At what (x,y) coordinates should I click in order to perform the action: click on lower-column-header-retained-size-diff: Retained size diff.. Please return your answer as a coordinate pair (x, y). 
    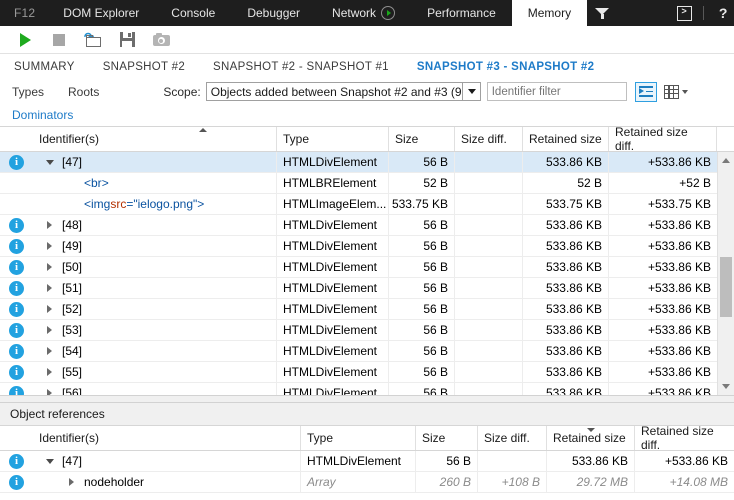
    Looking at the image, I should click on (684, 438).